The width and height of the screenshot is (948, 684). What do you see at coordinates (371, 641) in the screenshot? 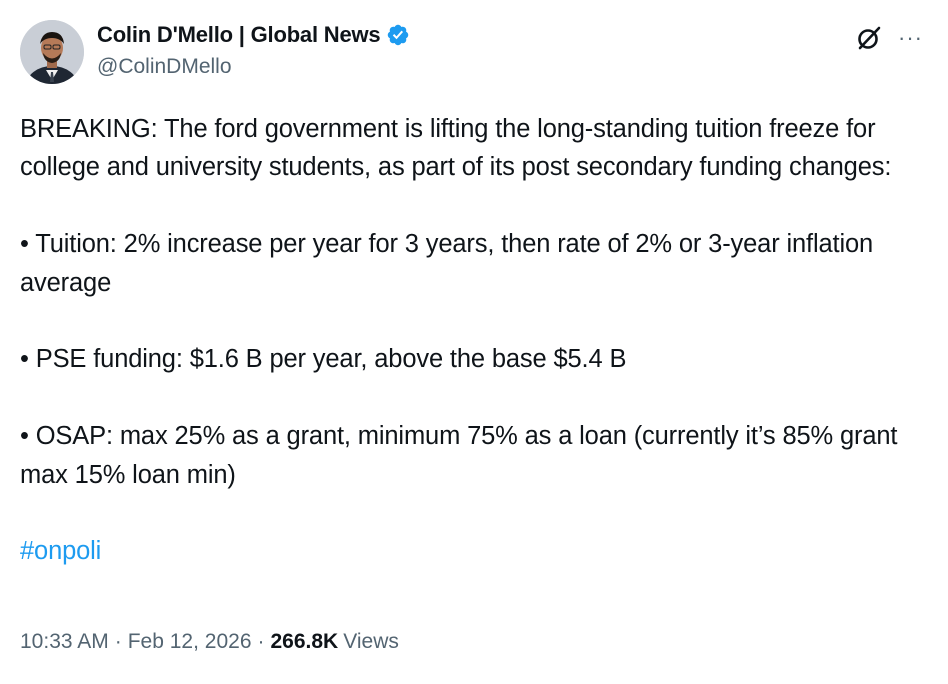
I see `views-label: Views` at bounding box center [371, 641].